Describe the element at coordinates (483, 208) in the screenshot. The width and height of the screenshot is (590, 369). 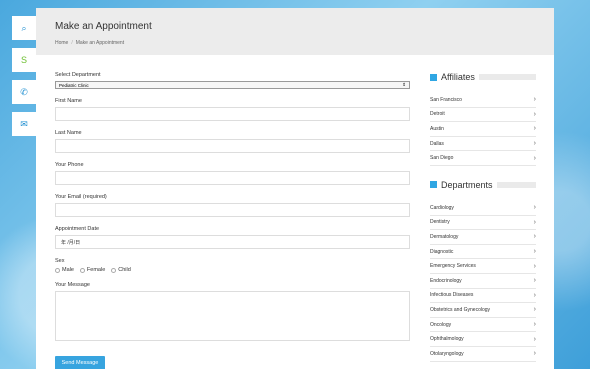
I see `department-item: Cardiology ›` at that location.